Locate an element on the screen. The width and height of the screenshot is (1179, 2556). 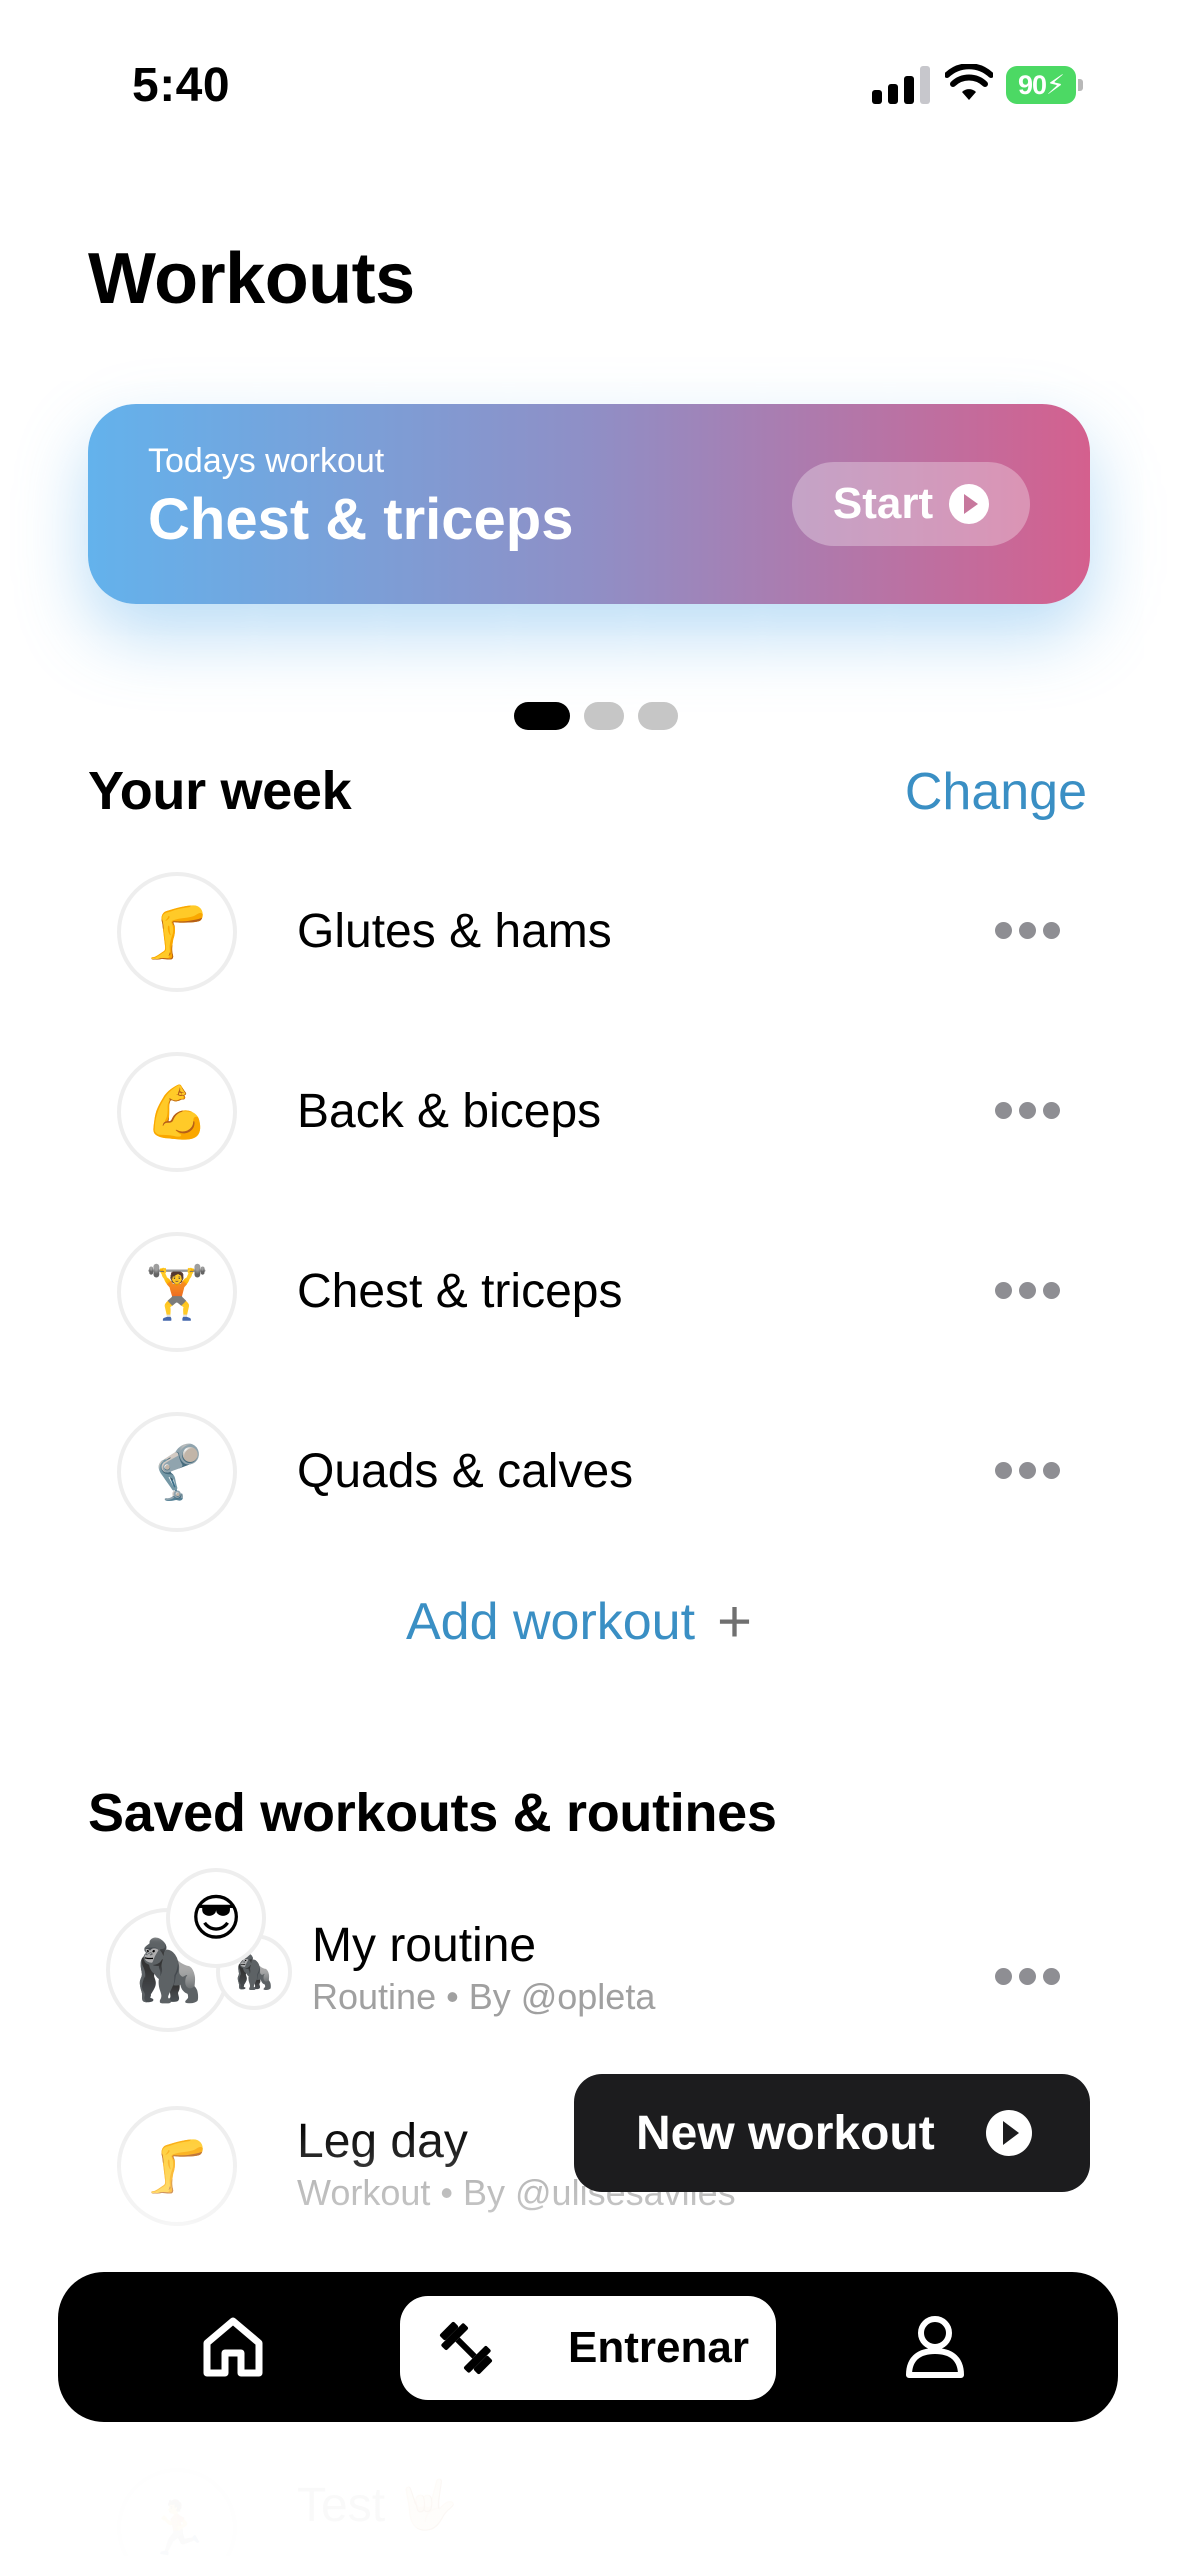
week-item-row: 🦿 Quads & calves is located at coordinates (589, 1472).